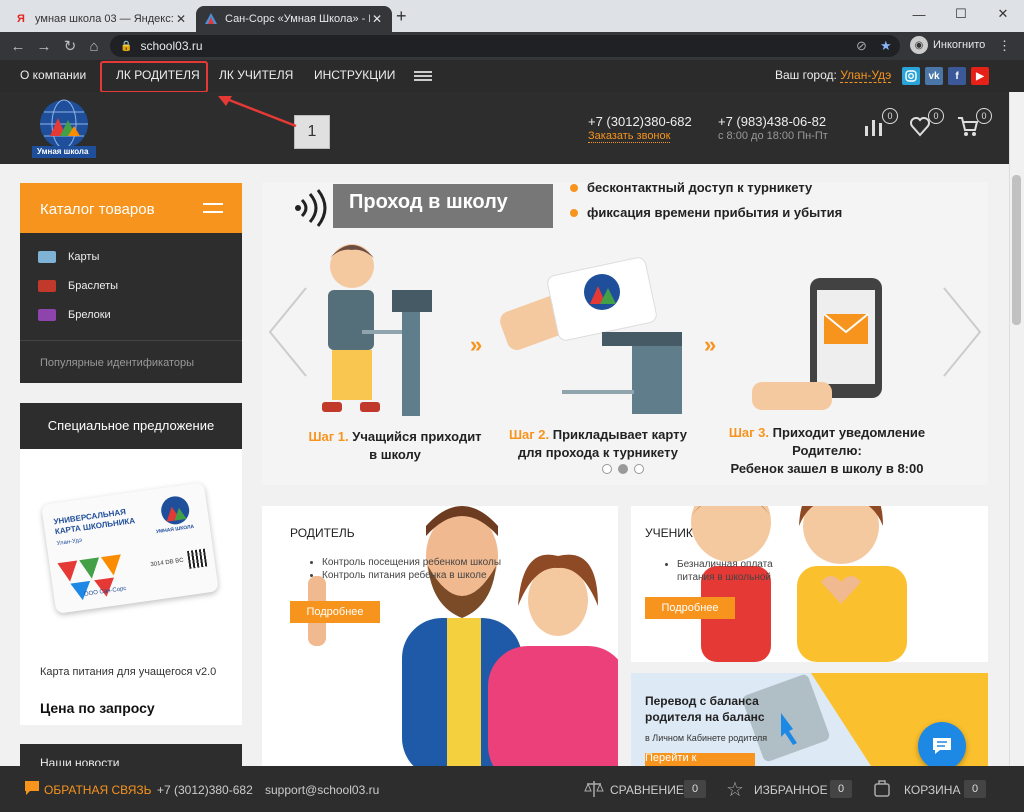 Image resolution: width=1024 pixels, height=812 pixels. Describe the element at coordinates (395, 445) in the screenshot. I see `slide-step-1: Шаг 1. Учащийся приходит в школу` at that location.